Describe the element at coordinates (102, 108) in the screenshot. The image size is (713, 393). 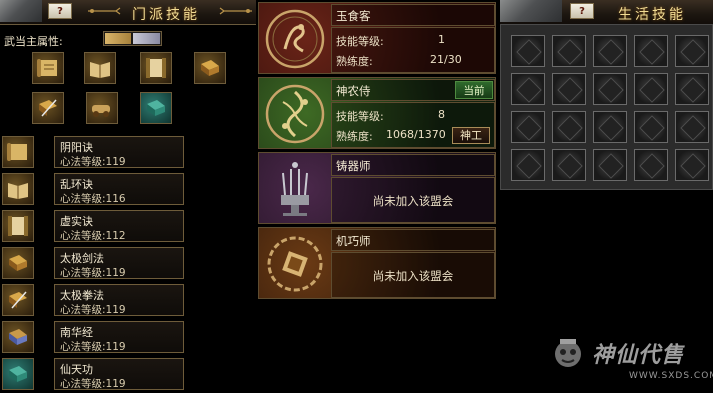
I see `cannon-scroll-icon` at that location.